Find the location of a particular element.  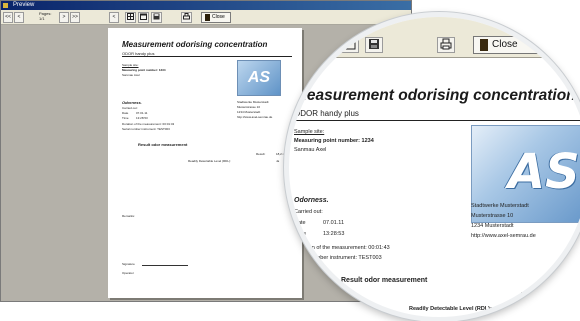

magnified-toolbar: < Close is located at coordinates (434, 37).